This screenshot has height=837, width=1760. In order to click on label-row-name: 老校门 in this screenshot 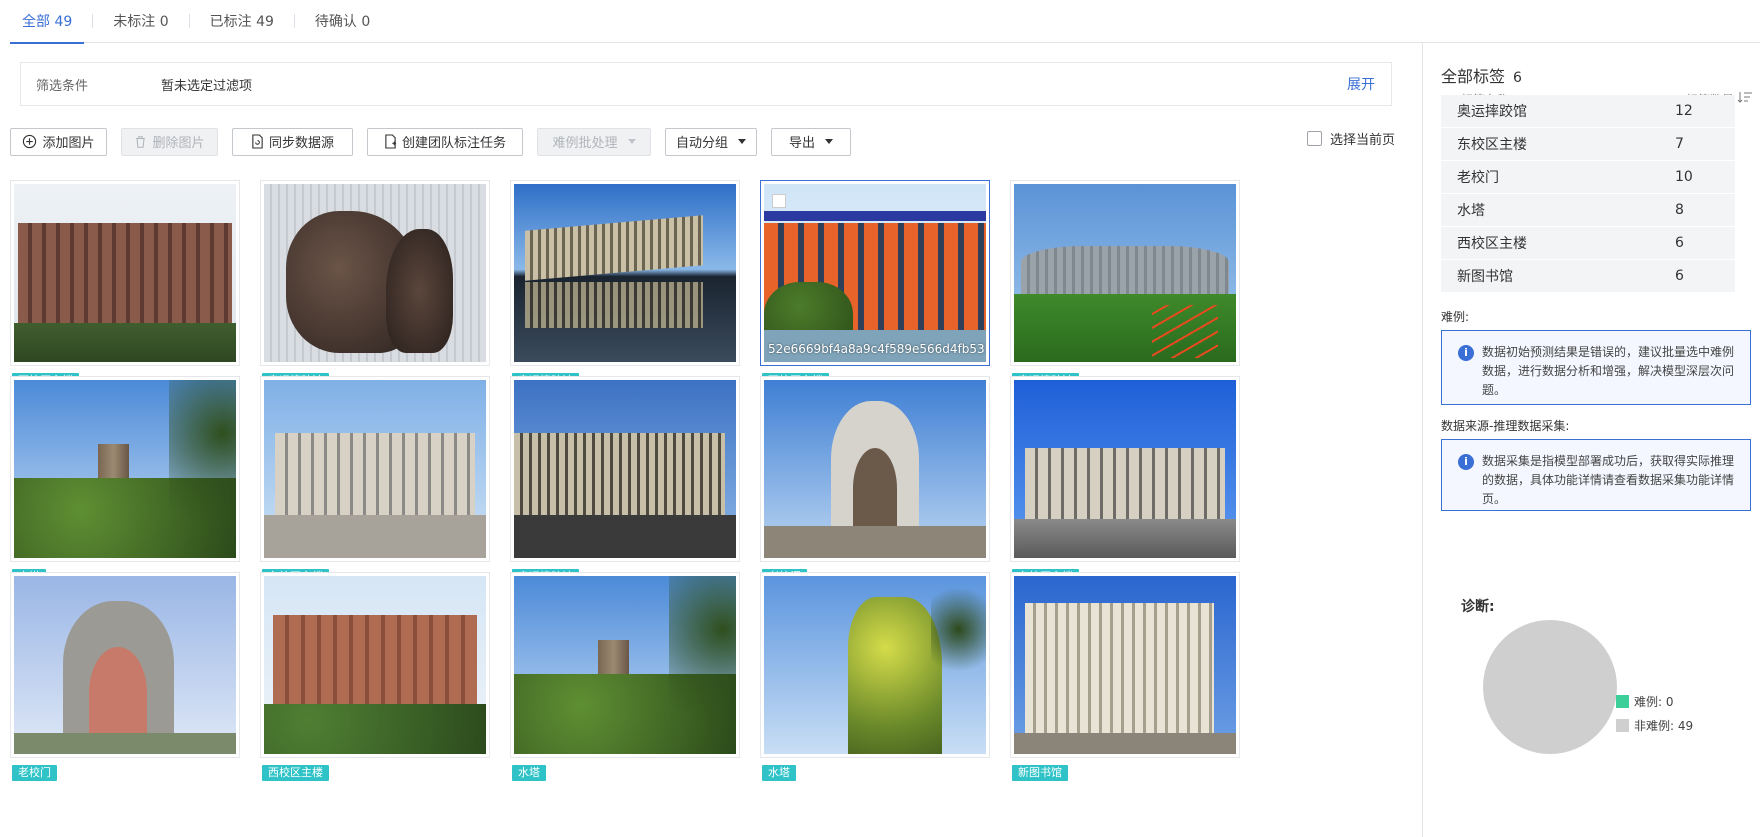, I will do `click(1478, 178)`.